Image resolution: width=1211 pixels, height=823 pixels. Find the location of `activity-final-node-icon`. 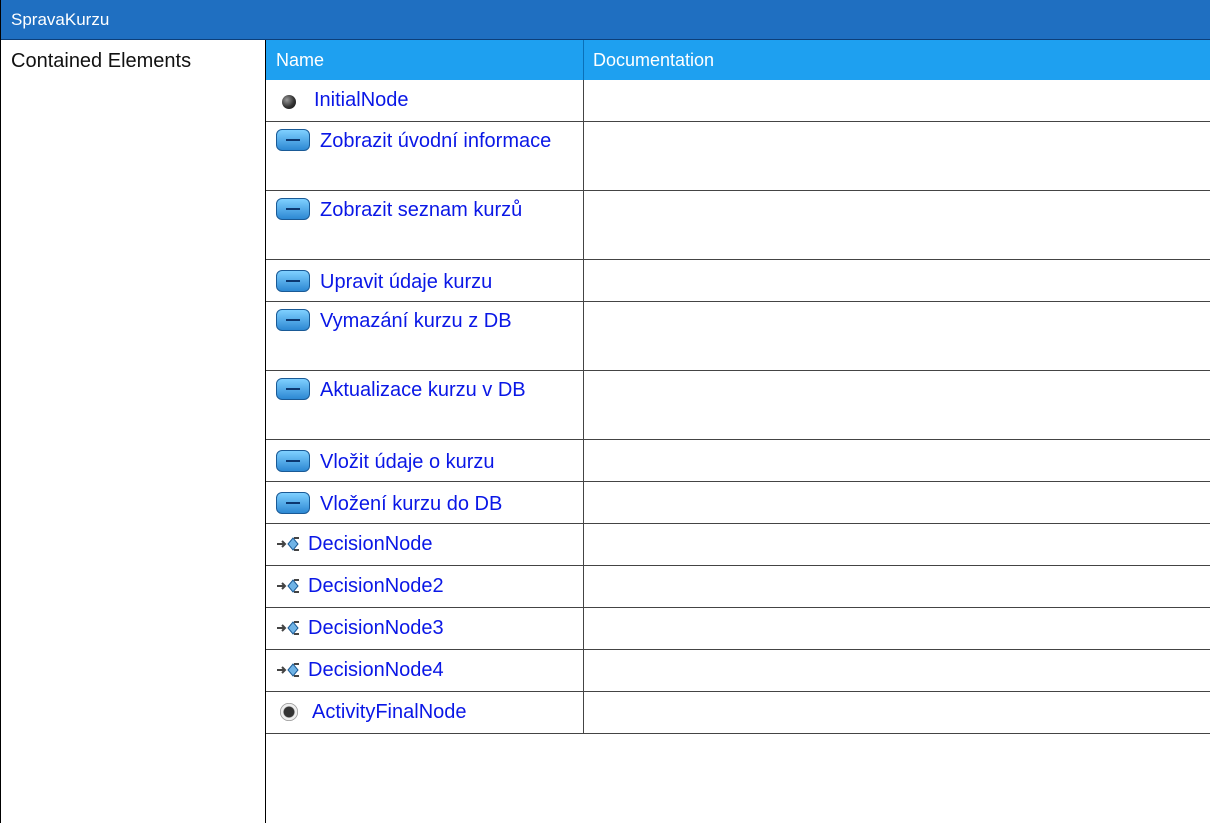

activity-final-node-icon is located at coordinates (289, 712).